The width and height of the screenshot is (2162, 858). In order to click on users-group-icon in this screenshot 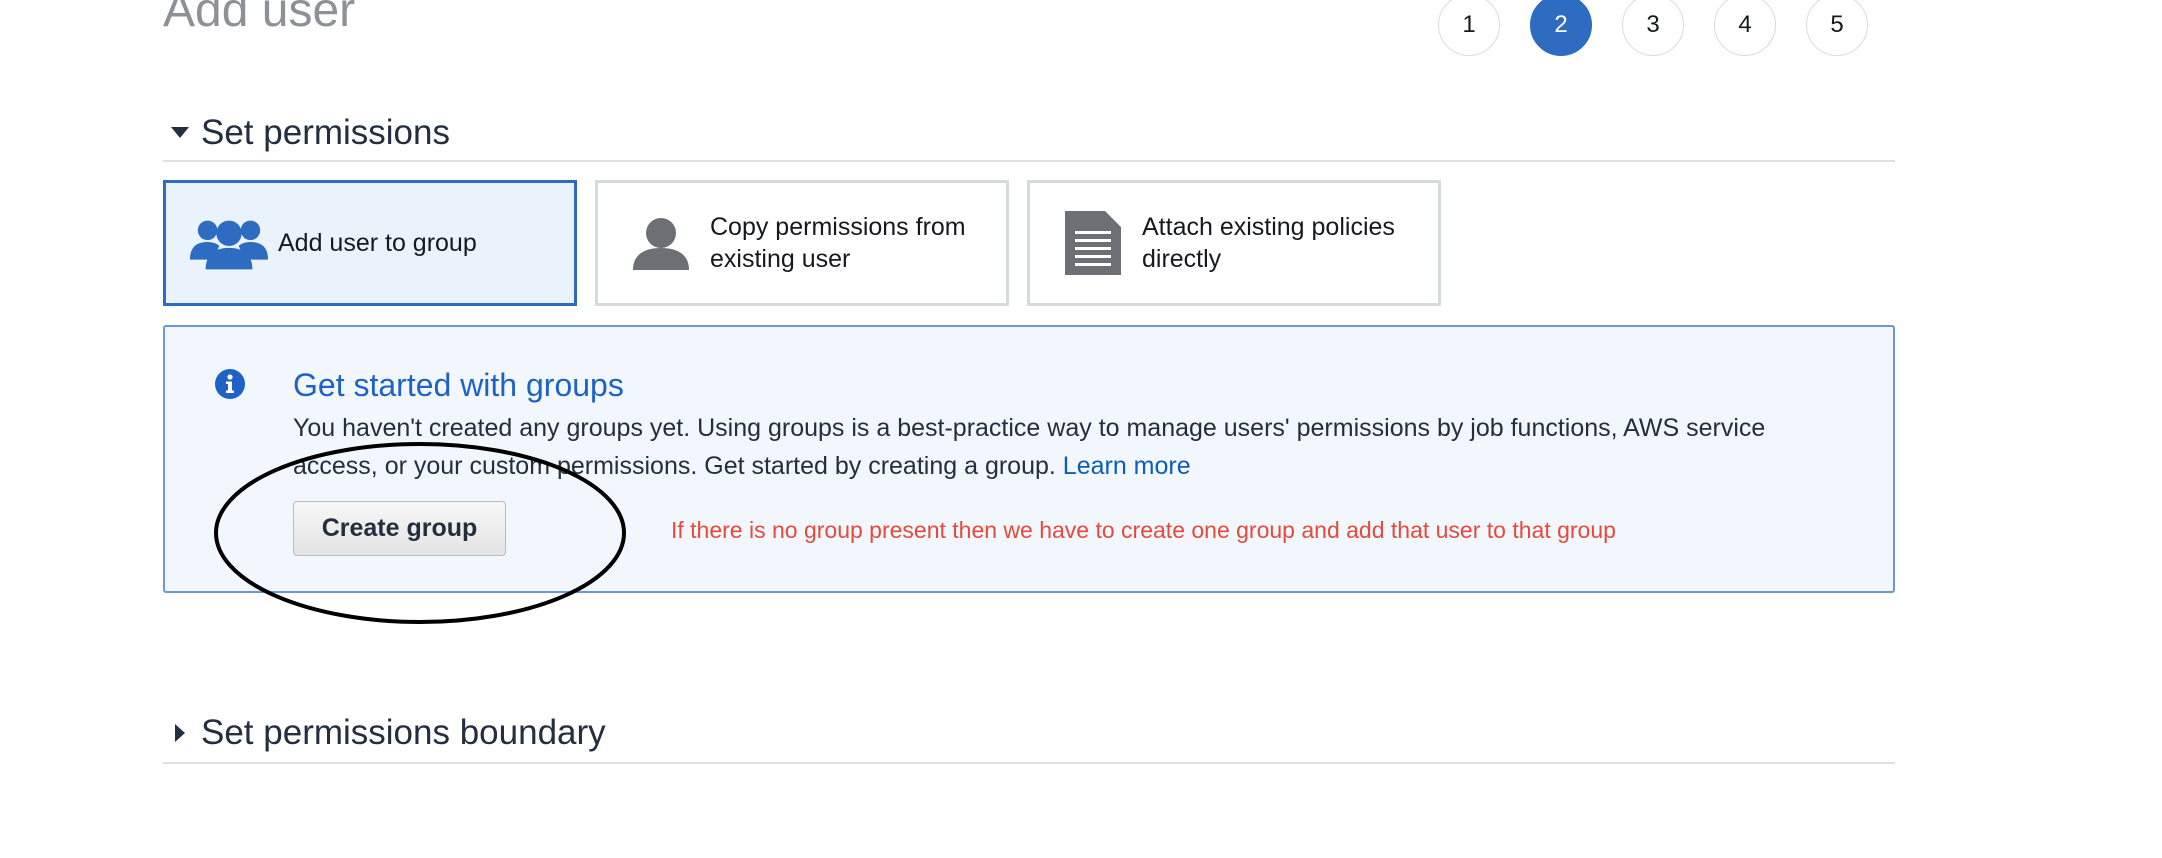, I will do `click(229, 243)`.